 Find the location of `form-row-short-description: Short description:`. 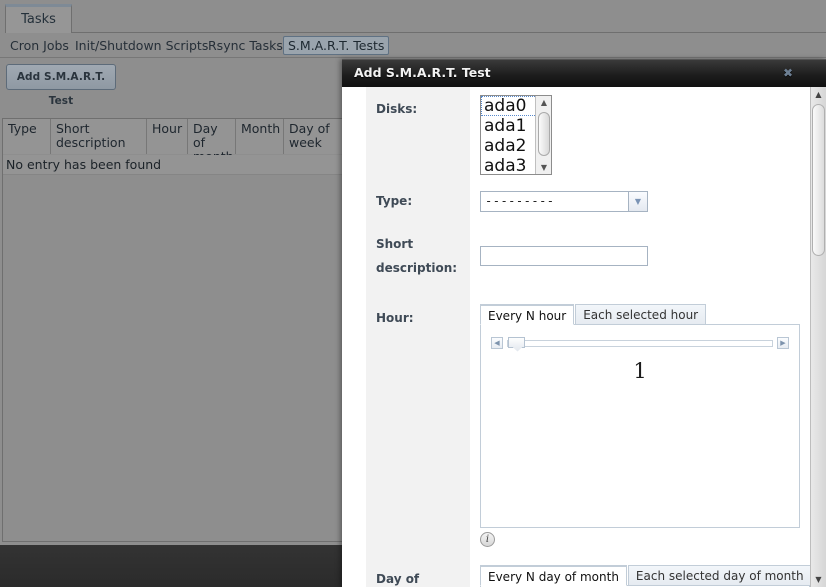

form-row-short-description: Short description: is located at coordinates (576, 256).